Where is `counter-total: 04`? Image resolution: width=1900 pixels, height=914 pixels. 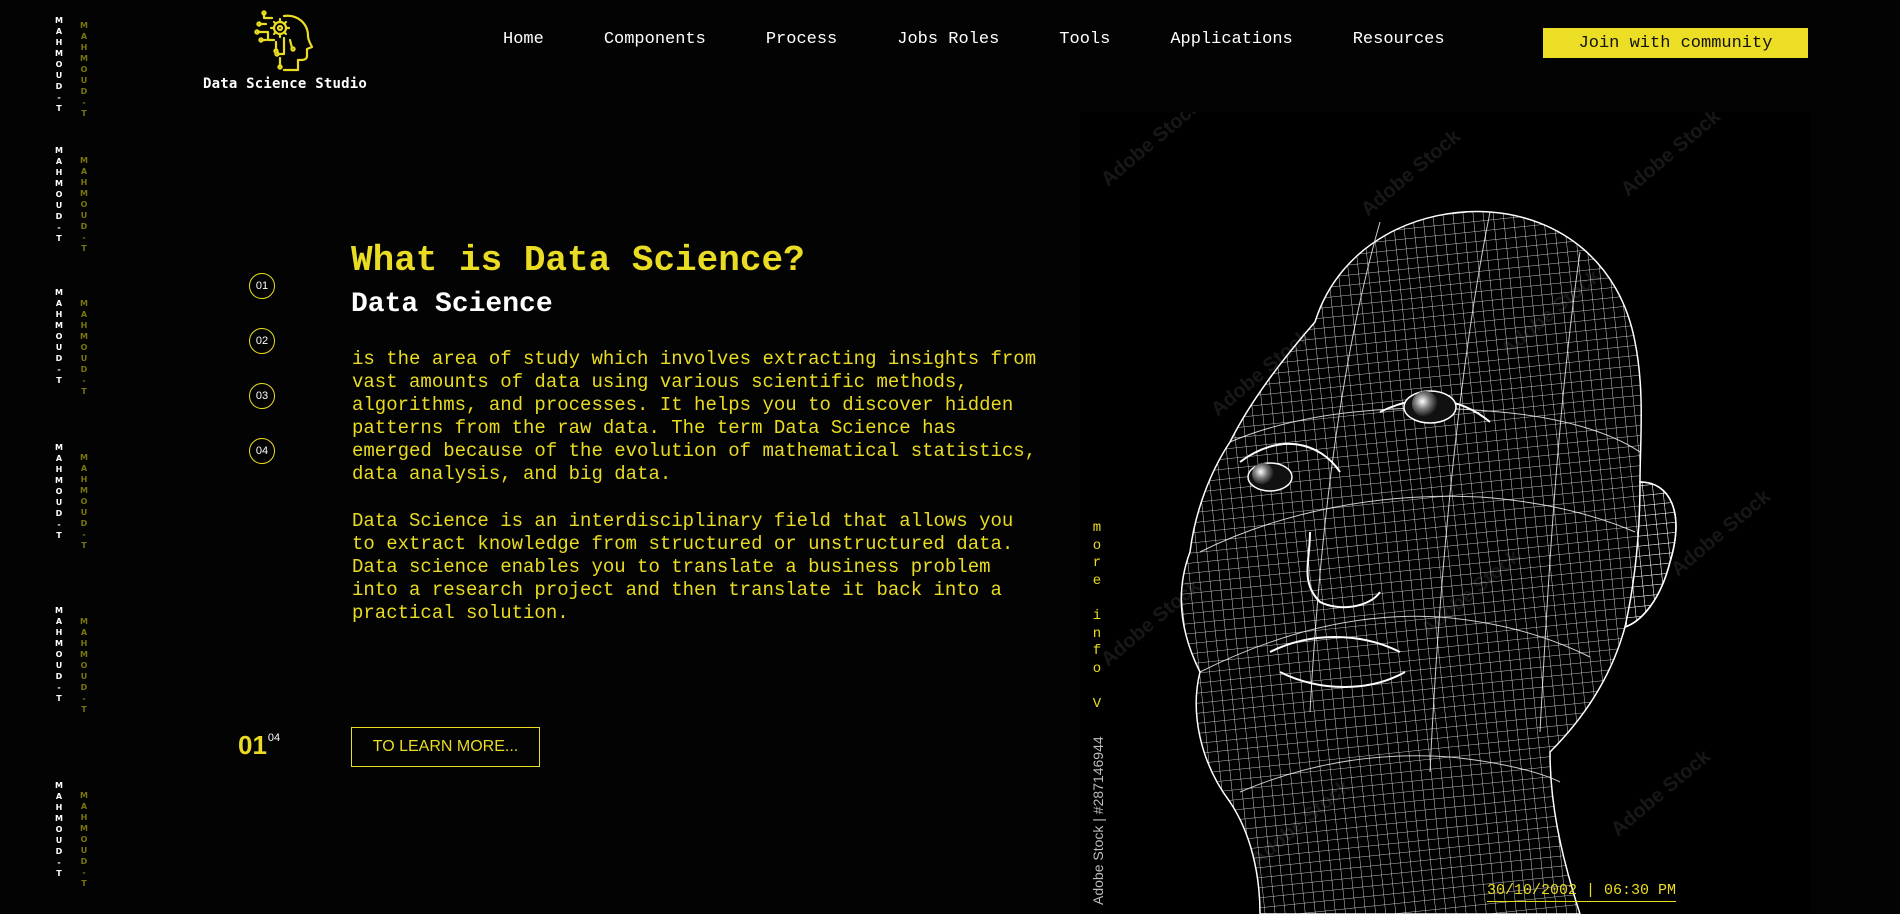 counter-total: 04 is located at coordinates (274, 738).